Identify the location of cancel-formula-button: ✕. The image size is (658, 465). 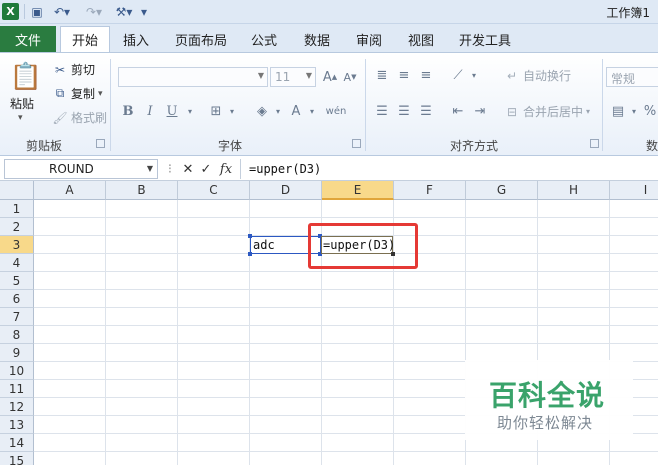
(188, 169).